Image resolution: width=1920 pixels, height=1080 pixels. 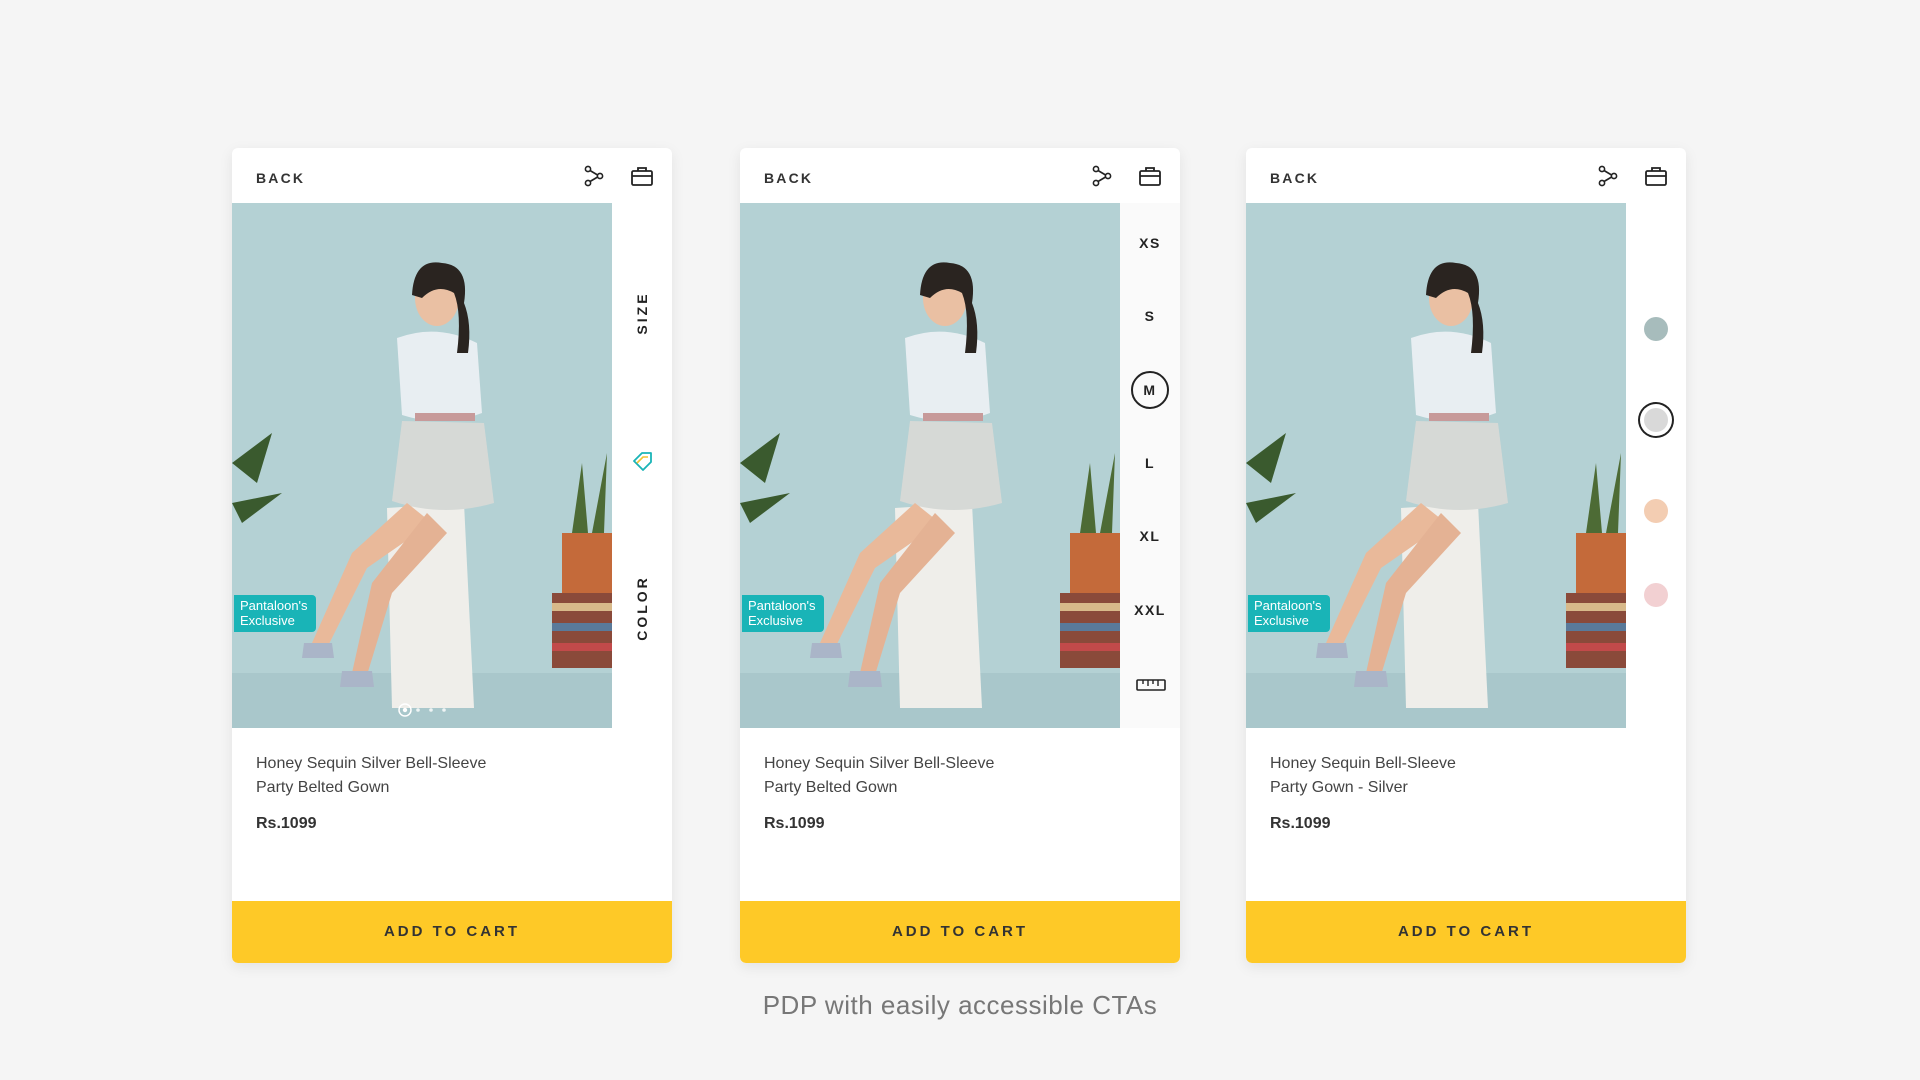 I want to click on size-selector: XS S M L XL XXL, so click(x=1150, y=465).